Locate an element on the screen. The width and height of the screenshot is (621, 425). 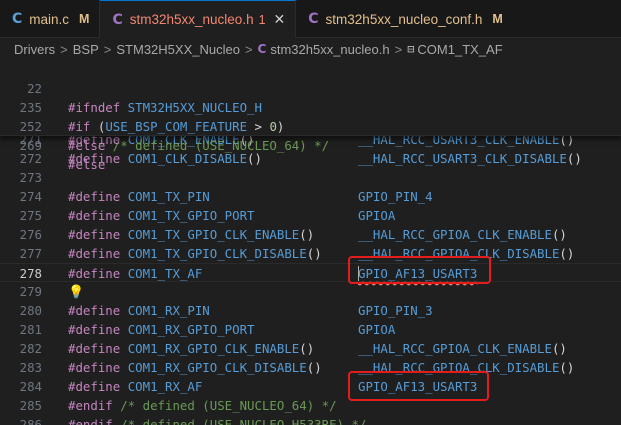
macro-name: COM1_RX_GPIO_CLK_DISABLE is located at coordinates (217, 367).